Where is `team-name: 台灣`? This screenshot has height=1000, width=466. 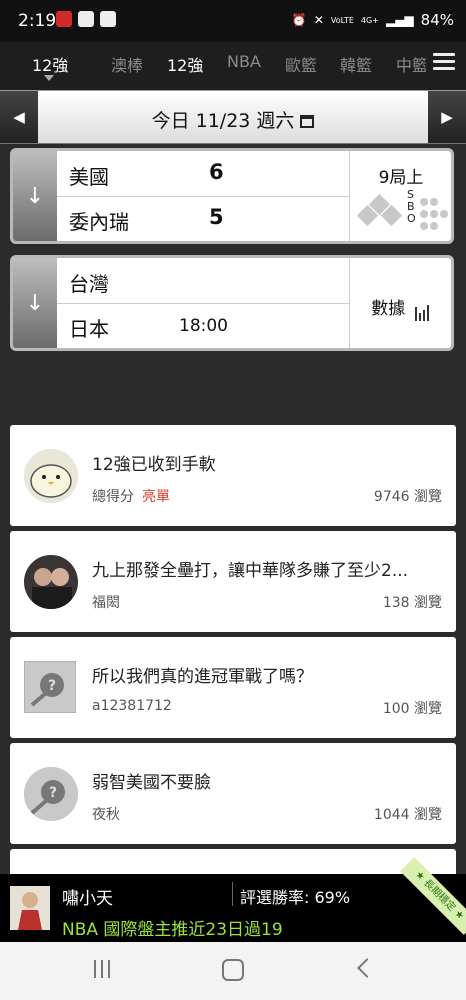 team-name: 台灣 is located at coordinates (89, 284).